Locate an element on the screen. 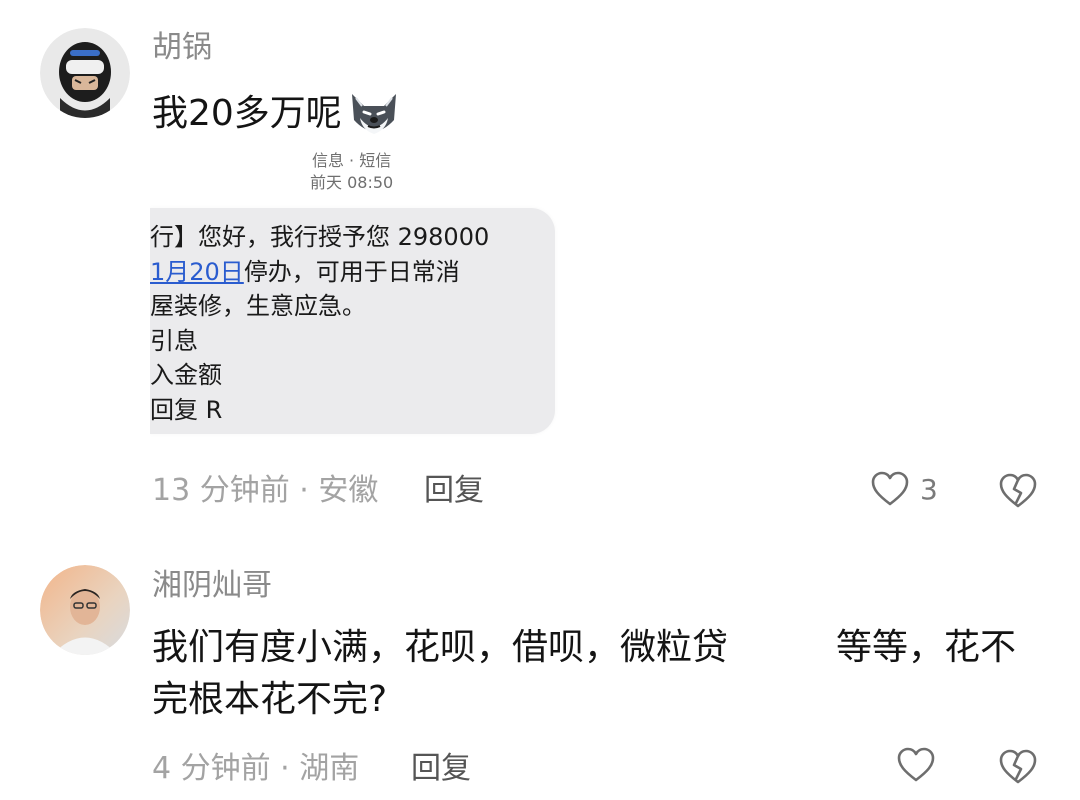 The width and height of the screenshot is (1080, 800). husky-smirk-icon is located at coordinates (373, 114).